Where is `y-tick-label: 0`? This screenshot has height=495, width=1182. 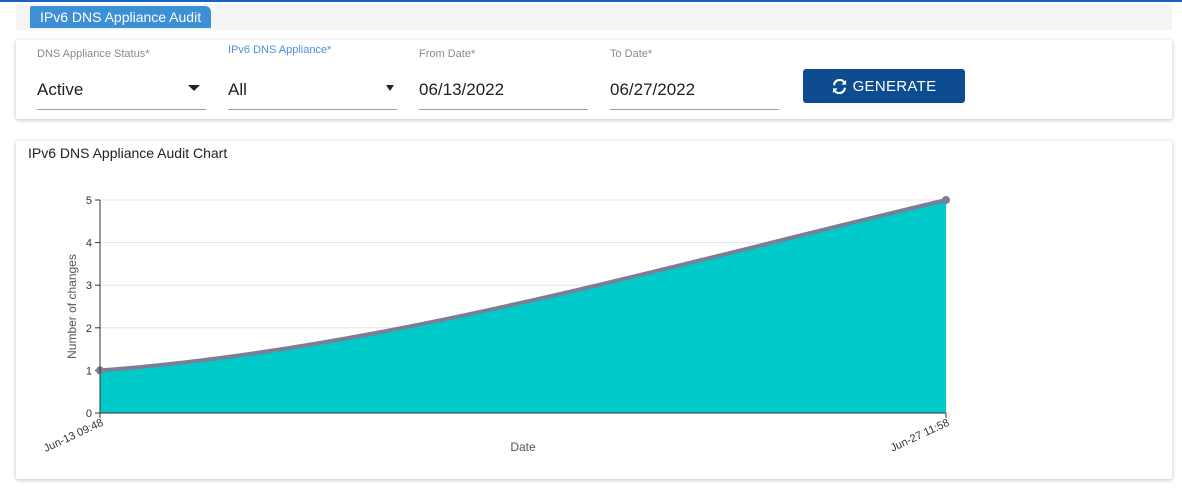
y-tick-label: 0 is located at coordinates (89, 414).